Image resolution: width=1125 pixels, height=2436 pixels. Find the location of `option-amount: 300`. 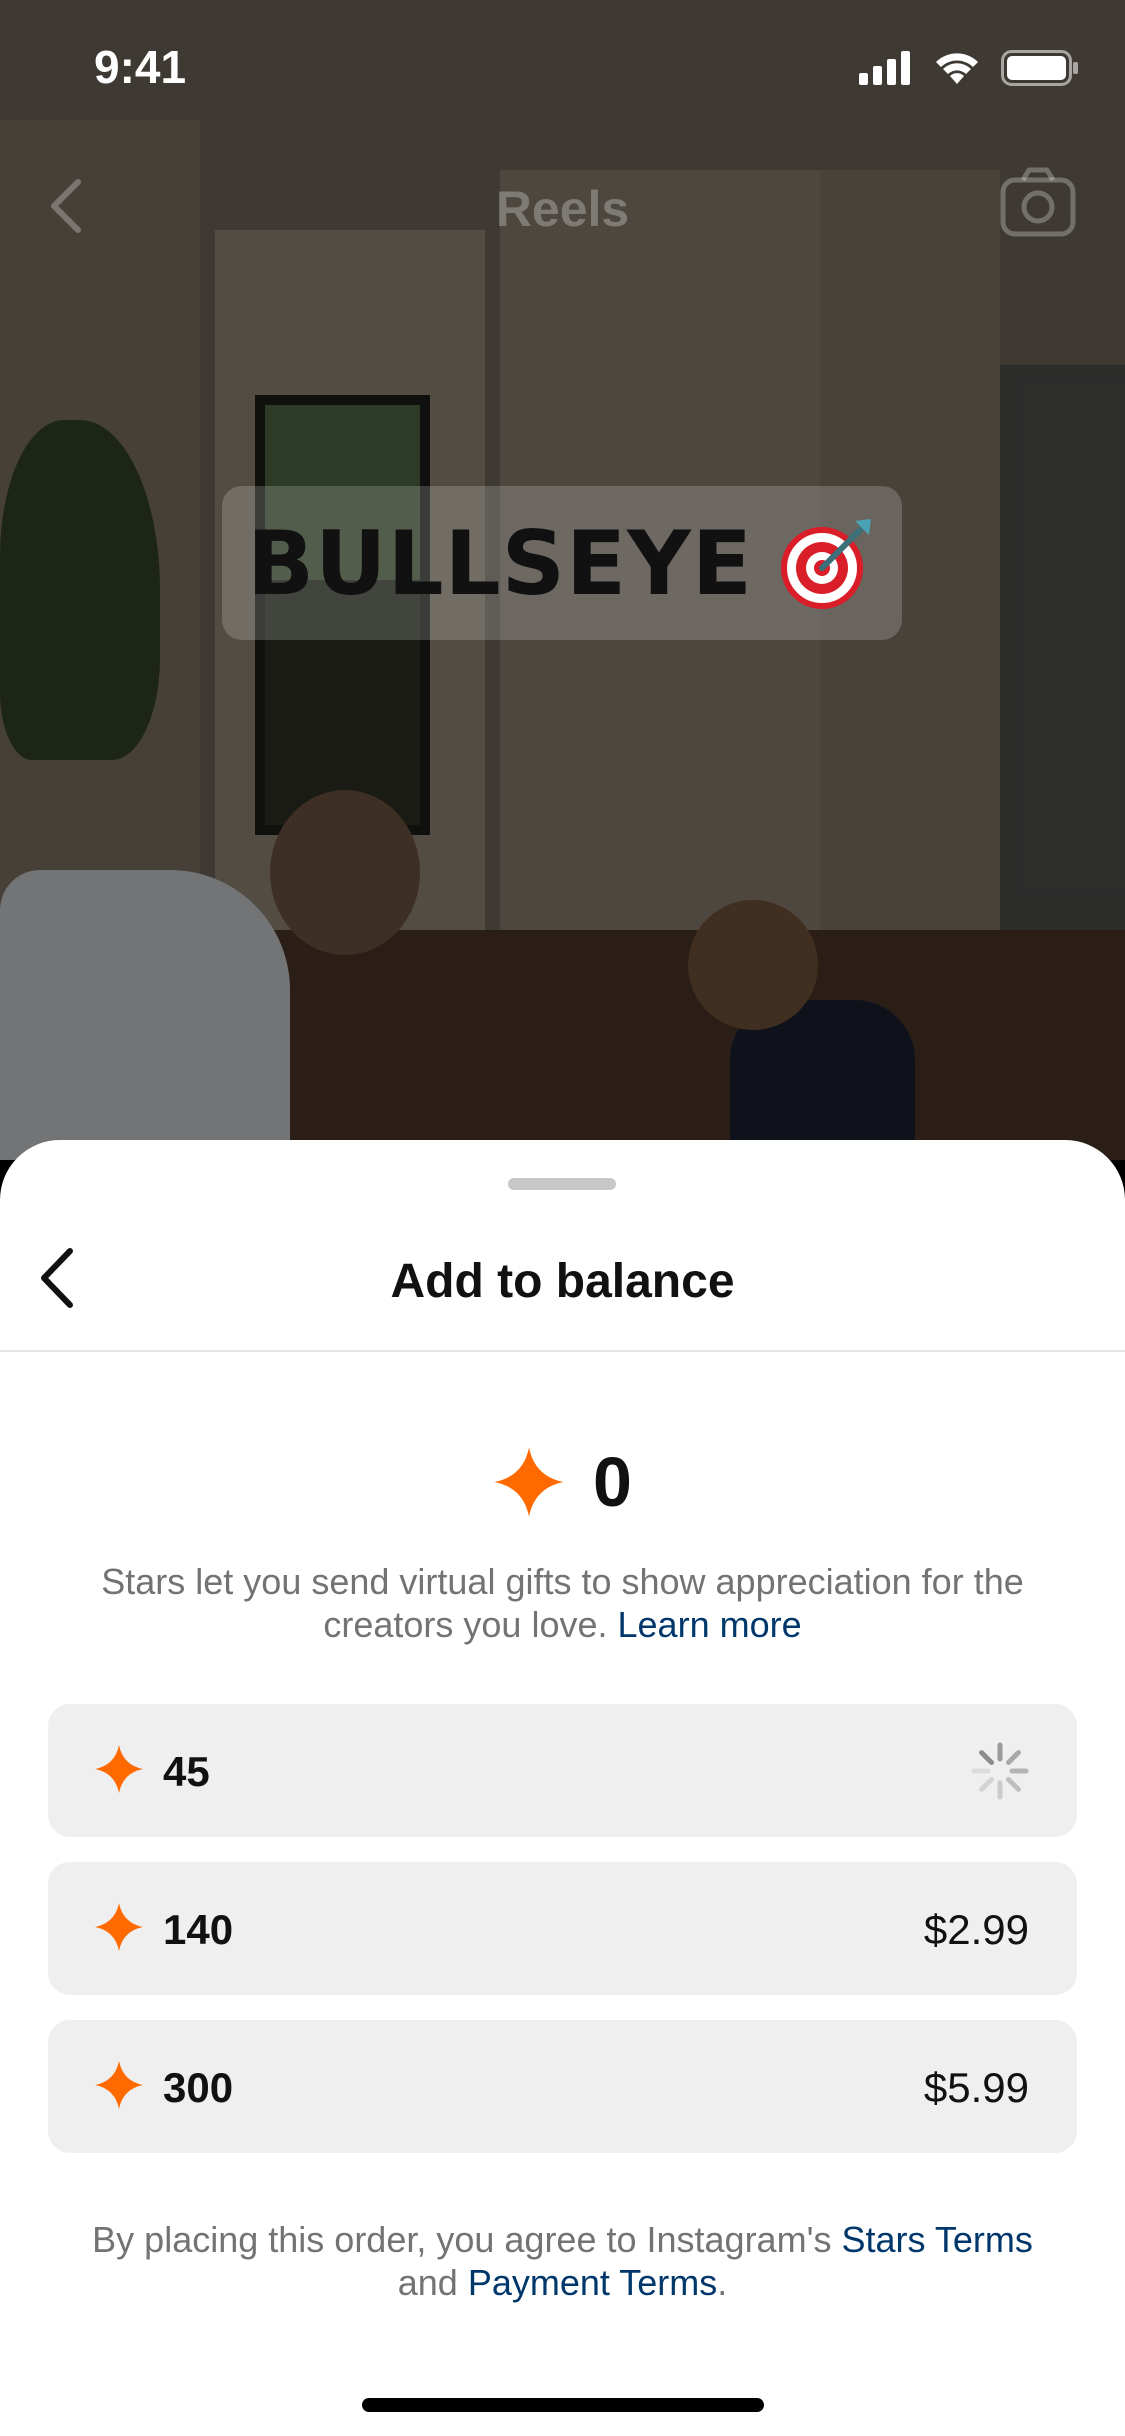

option-amount: 300 is located at coordinates (198, 2087).